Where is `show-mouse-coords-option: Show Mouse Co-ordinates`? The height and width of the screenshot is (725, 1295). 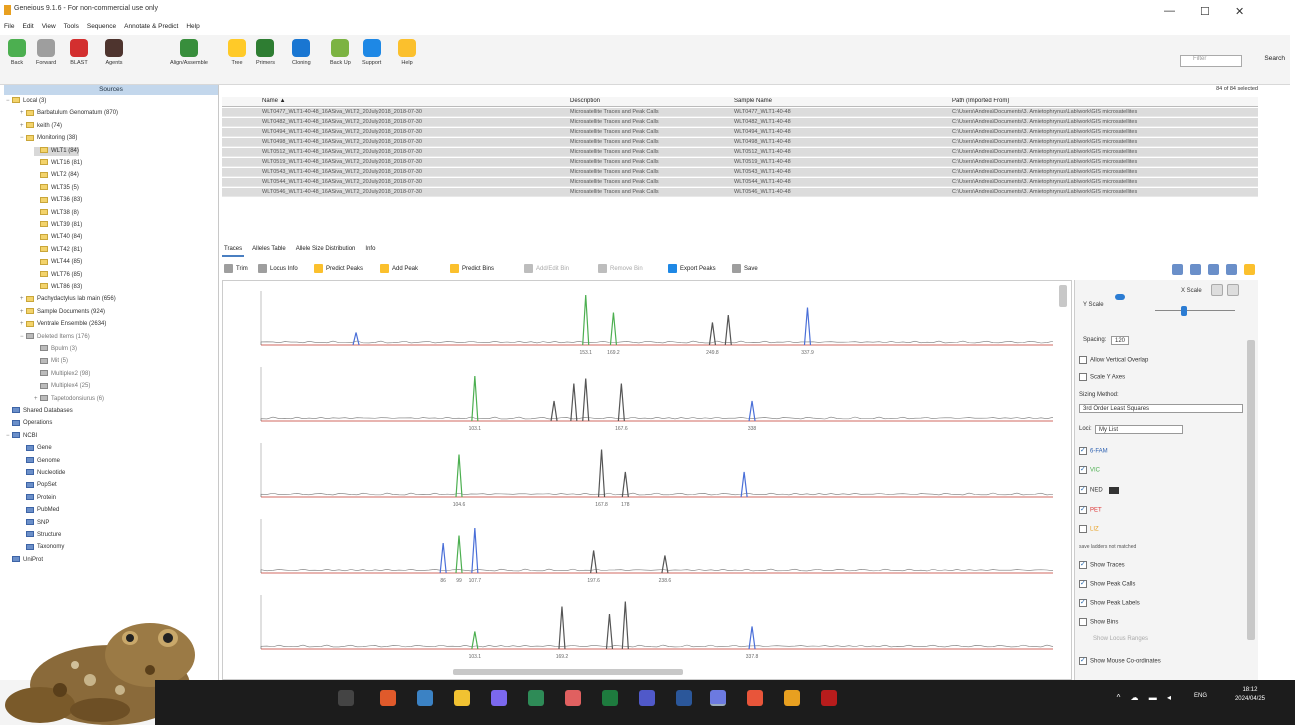
show-mouse-coords-option: Show Mouse Co-ordinates is located at coordinates (1120, 660).